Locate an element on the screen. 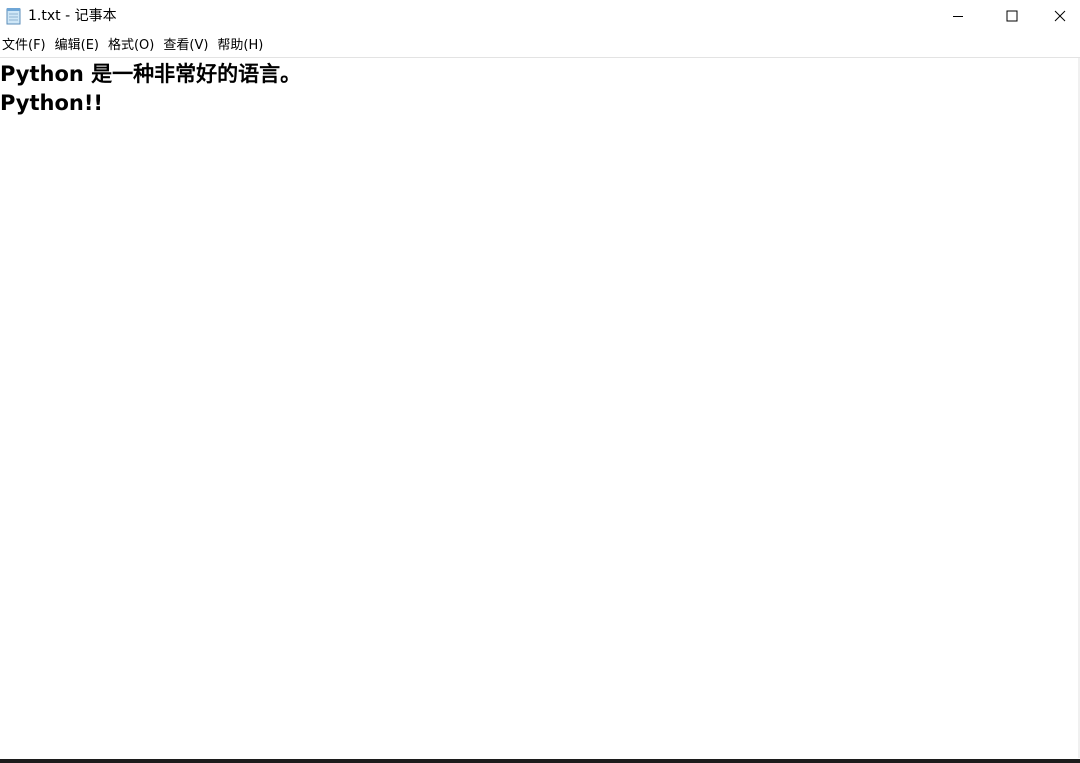 This screenshot has height=763, width=1080. editor-line: Python!! is located at coordinates (51, 103).